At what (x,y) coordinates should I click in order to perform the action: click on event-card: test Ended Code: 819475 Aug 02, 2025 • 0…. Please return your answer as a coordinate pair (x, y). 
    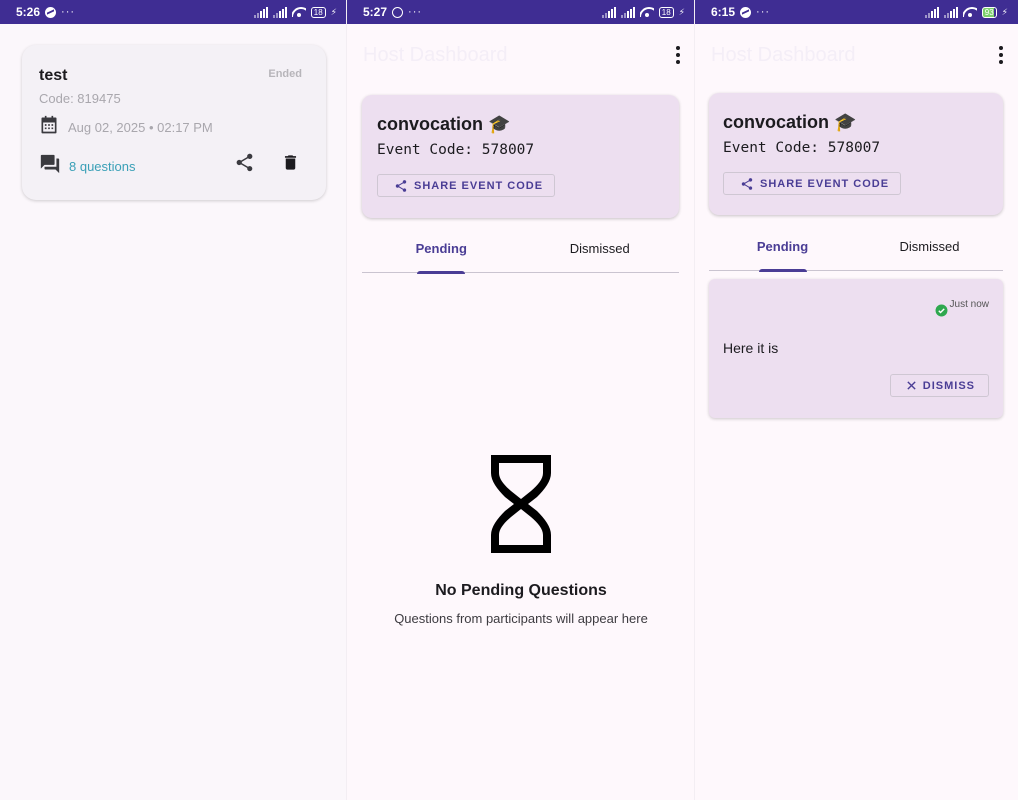
    Looking at the image, I should click on (174, 122).